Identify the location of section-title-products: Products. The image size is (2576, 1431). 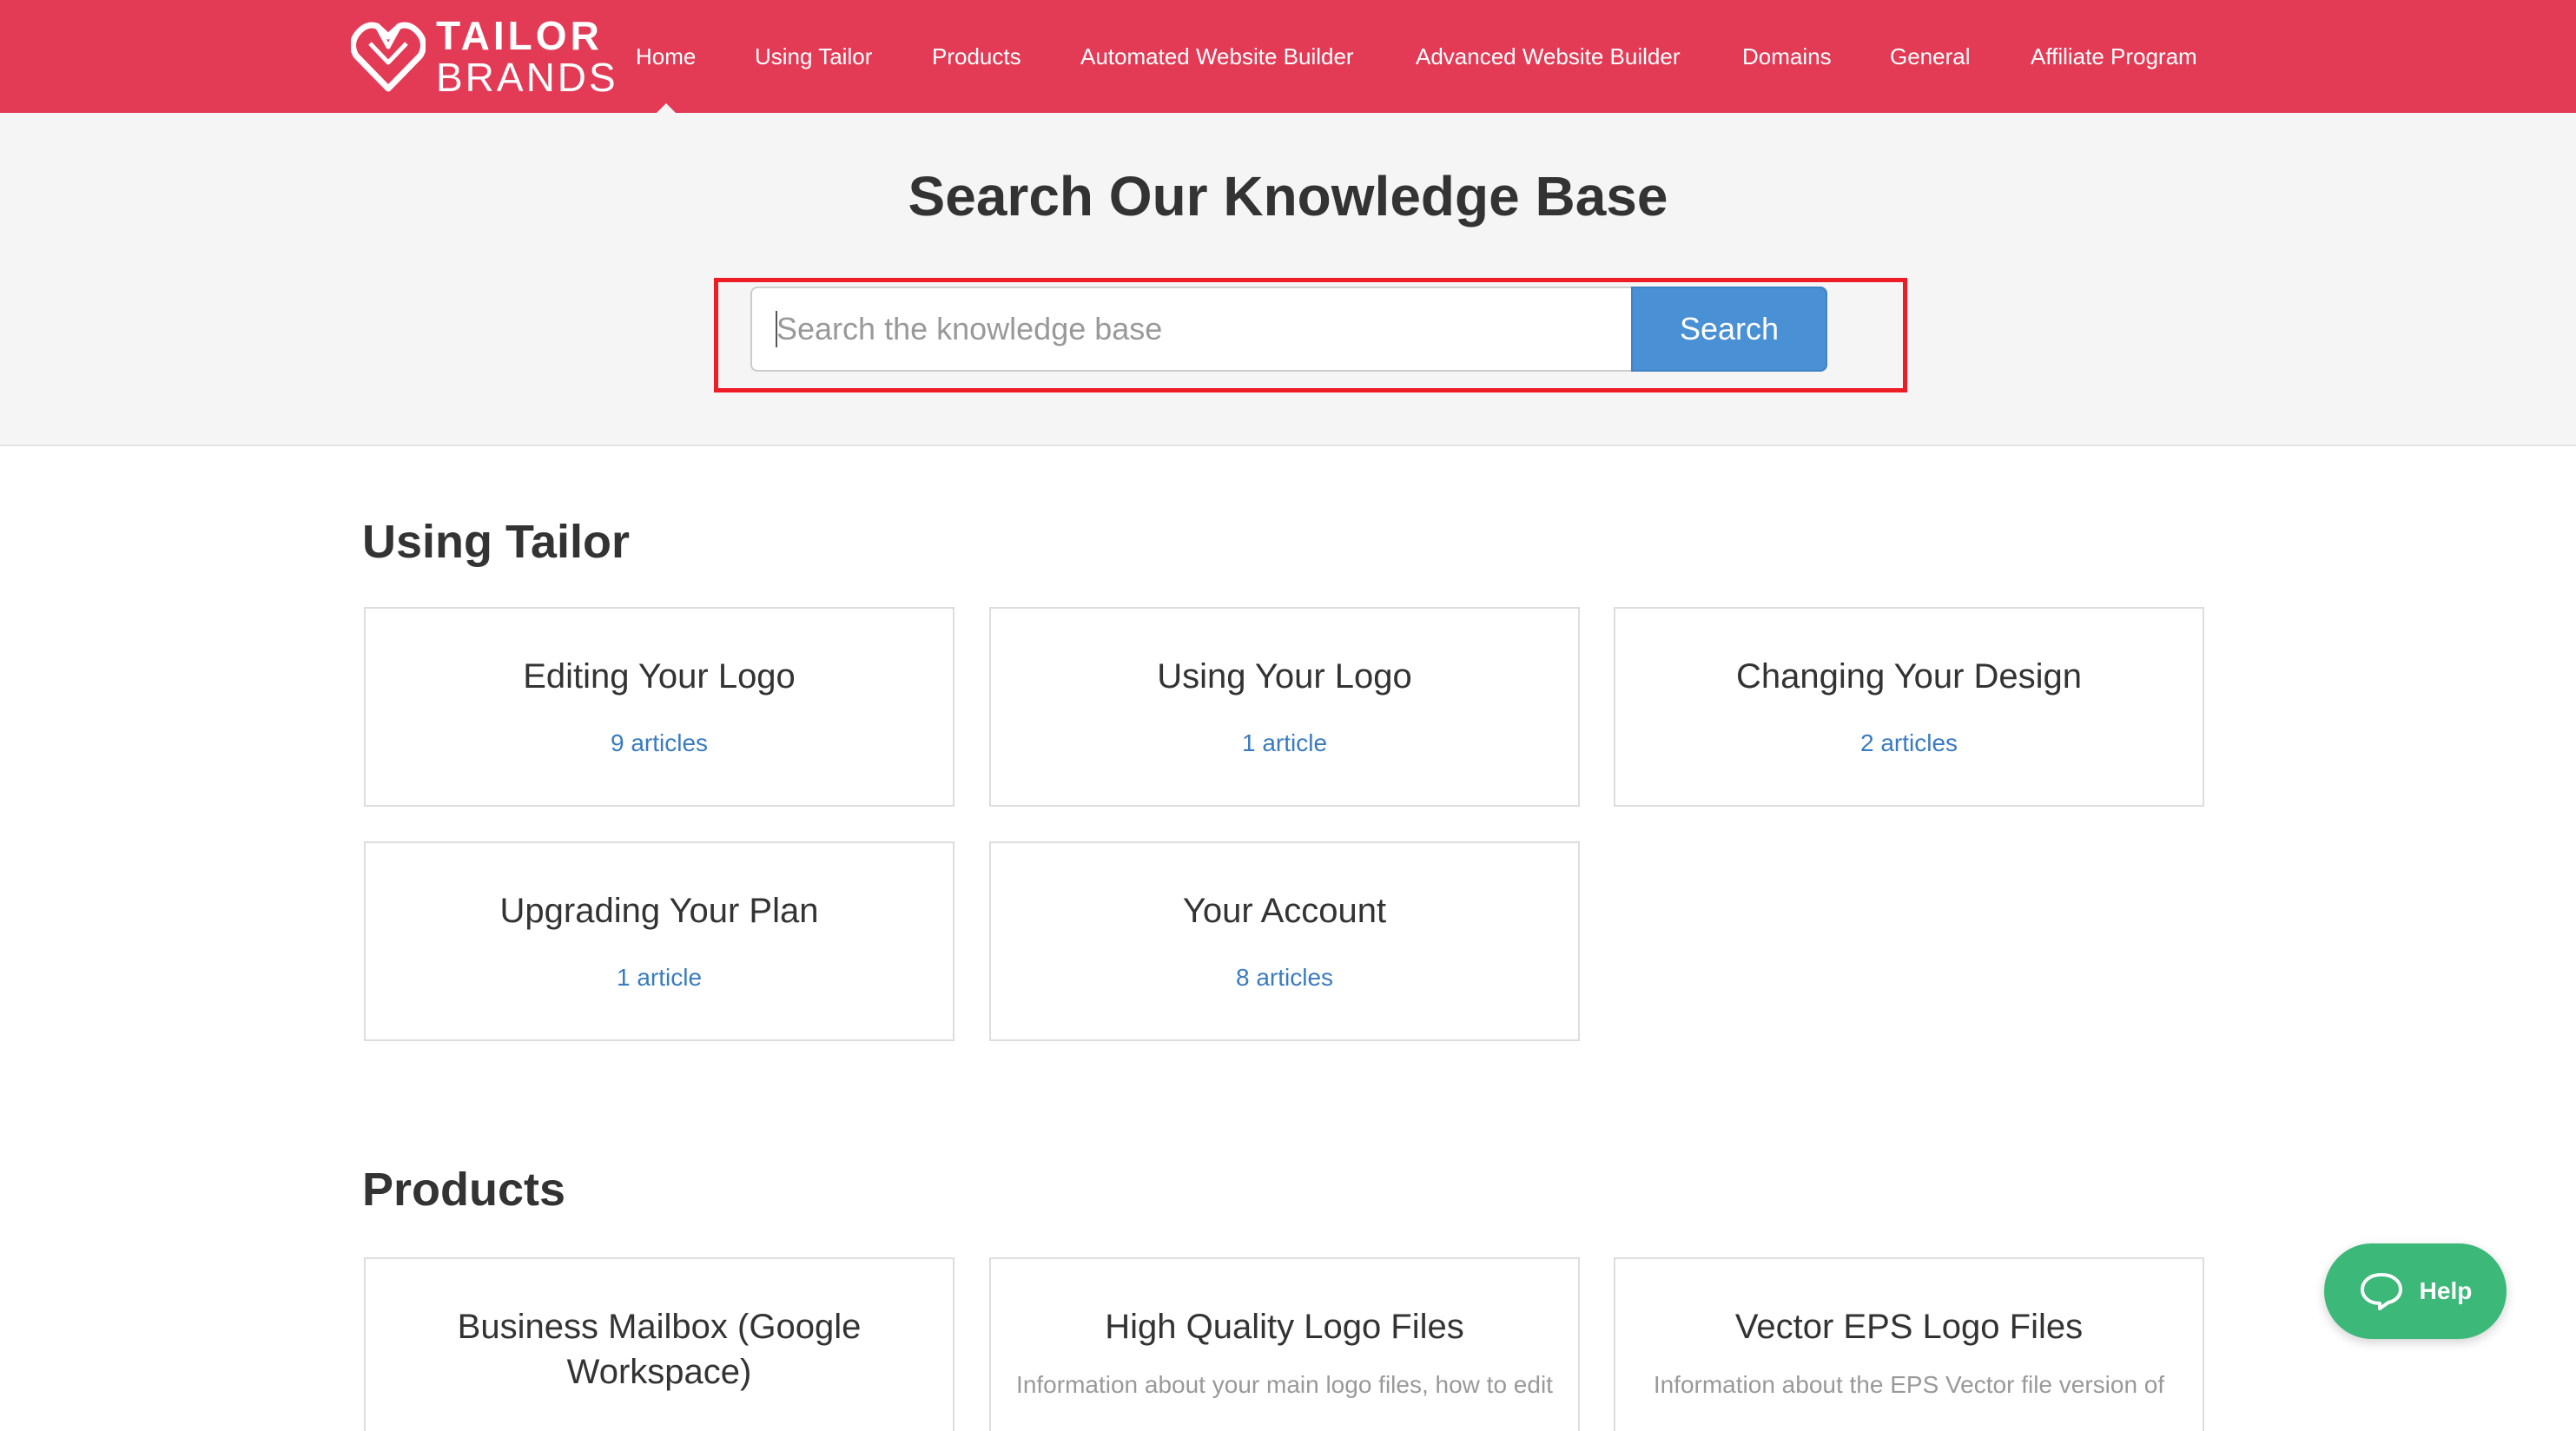
(464, 1190).